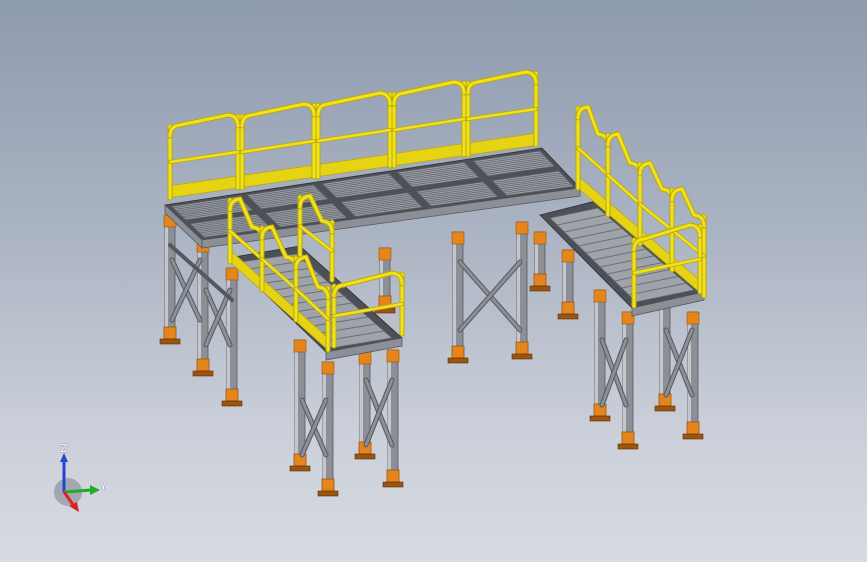 The width and height of the screenshot is (867, 562). Describe the element at coordinates (328, 485) in the screenshot. I see `leg-9-foot` at that location.